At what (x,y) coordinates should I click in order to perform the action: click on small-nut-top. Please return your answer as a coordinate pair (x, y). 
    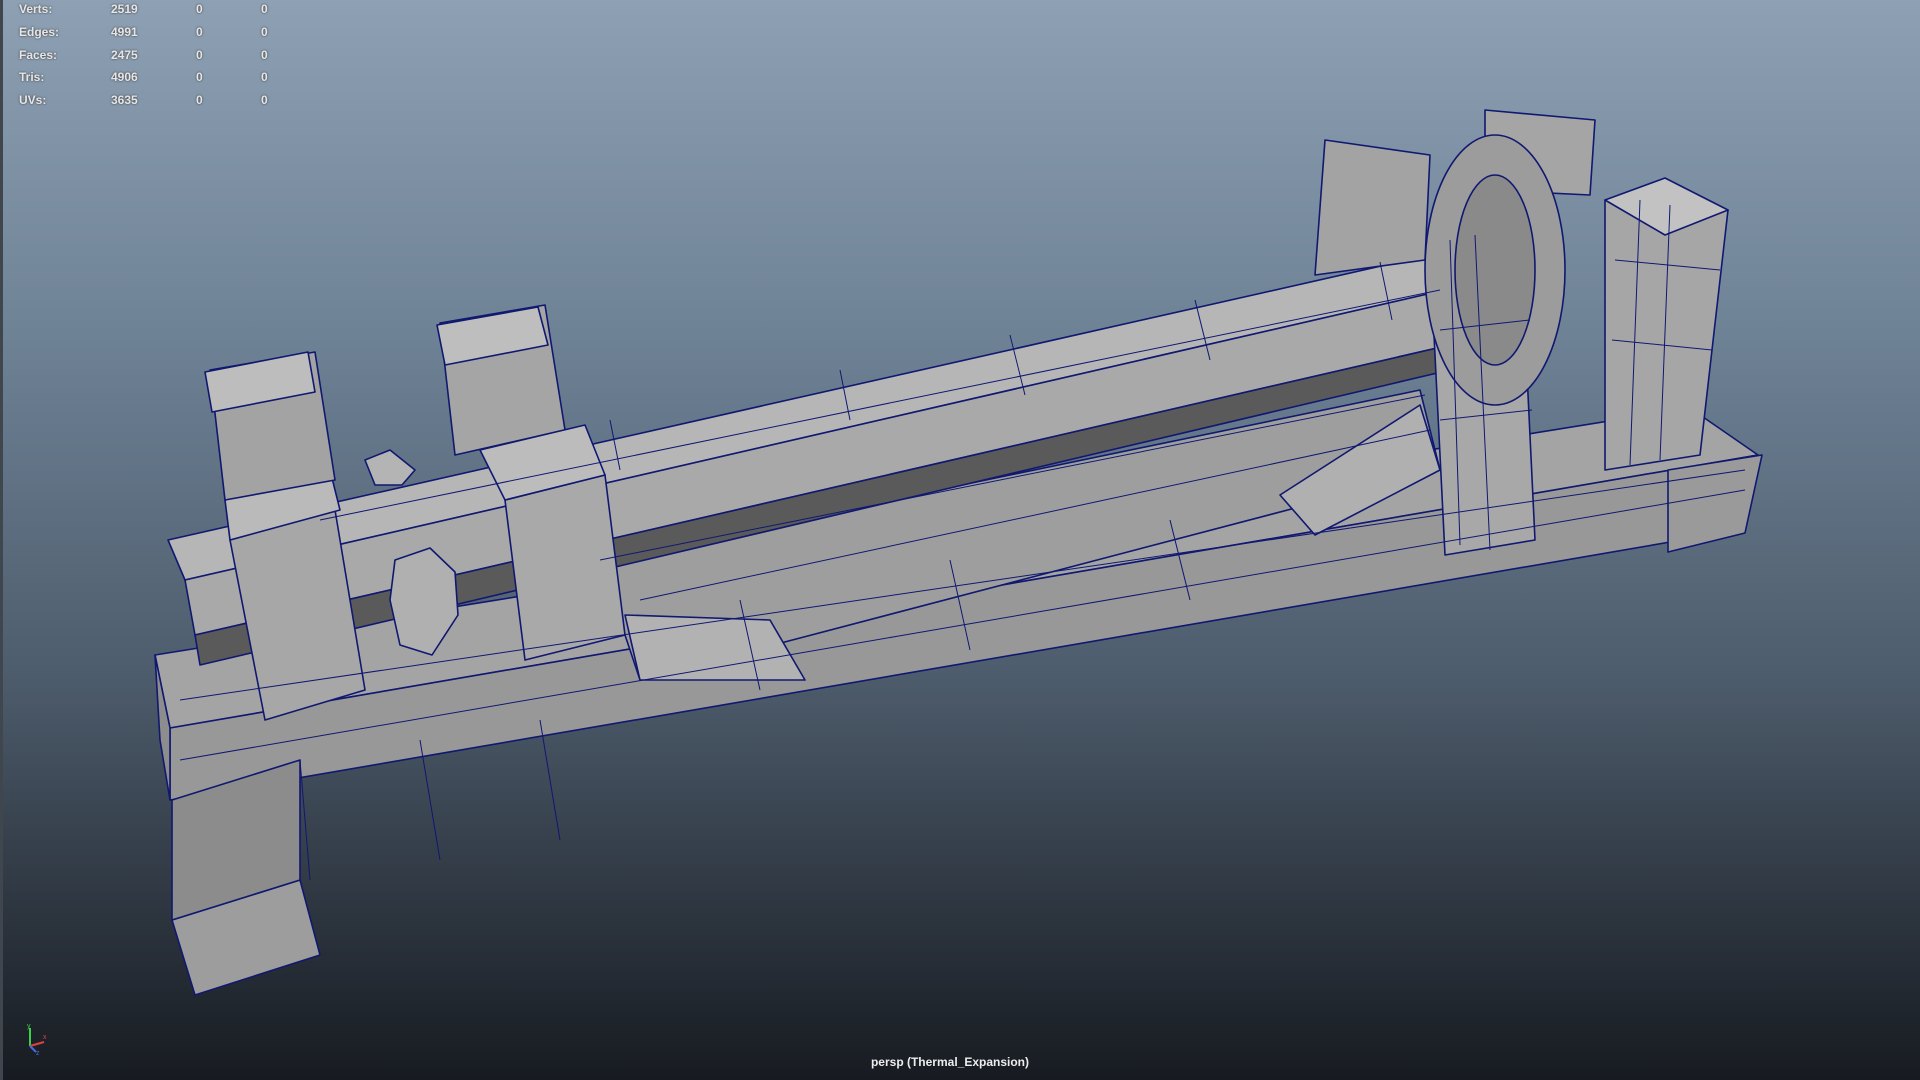
    Looking at the image, I should click on (390, 467).